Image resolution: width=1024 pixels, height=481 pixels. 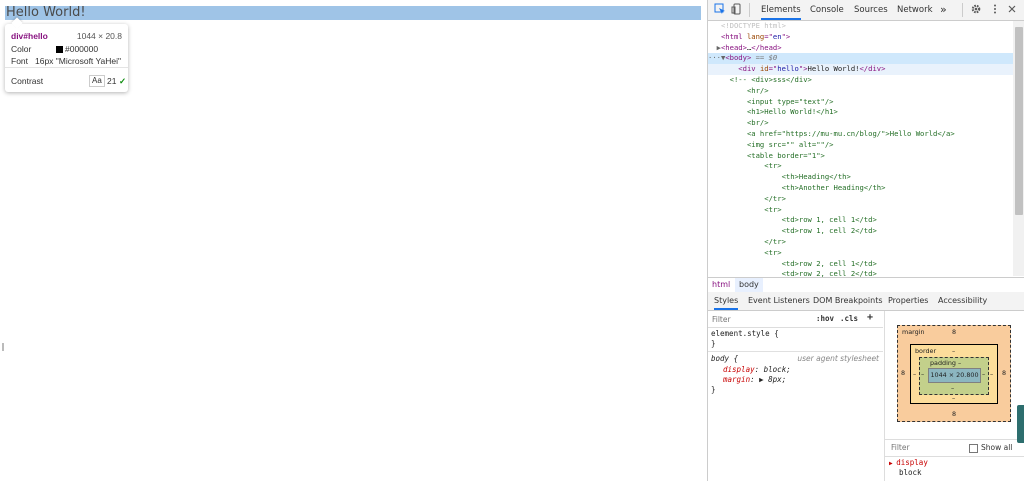 What do you see at coordinates (726, 301) in the screenshot?
I see `tab-styles: Styles` at bounding box center [726, 301].